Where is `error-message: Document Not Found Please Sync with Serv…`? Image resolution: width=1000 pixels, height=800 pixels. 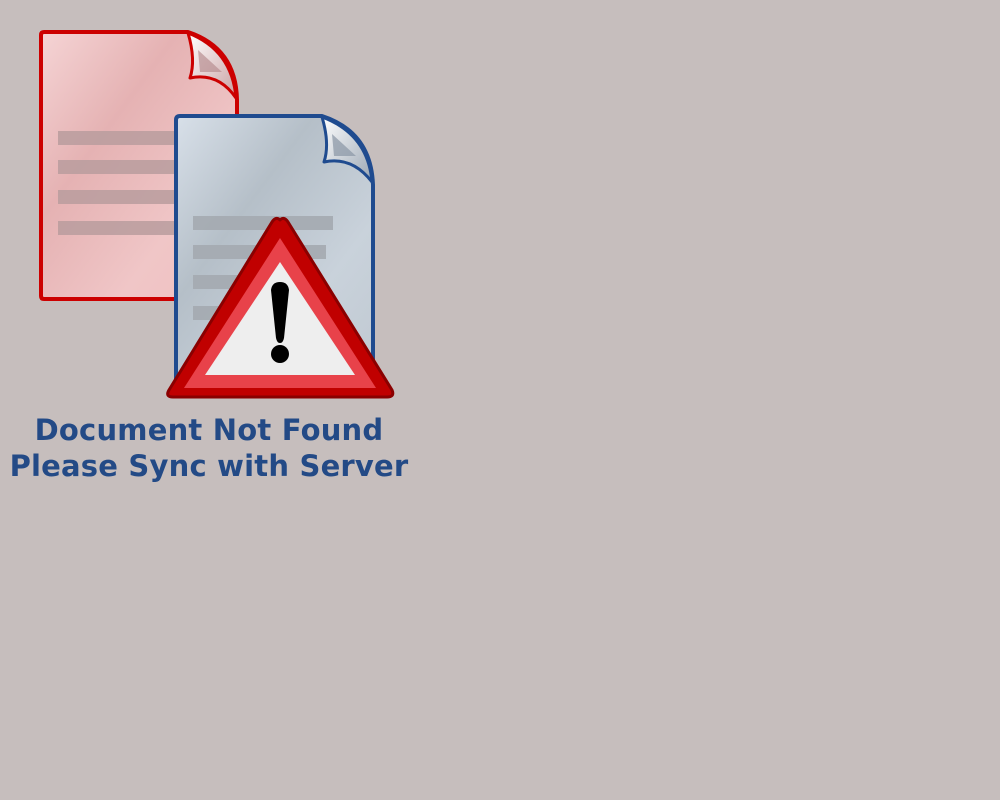
error-message: Document Not Found Please Sync with Serv… is located at coordinates (209, 448).